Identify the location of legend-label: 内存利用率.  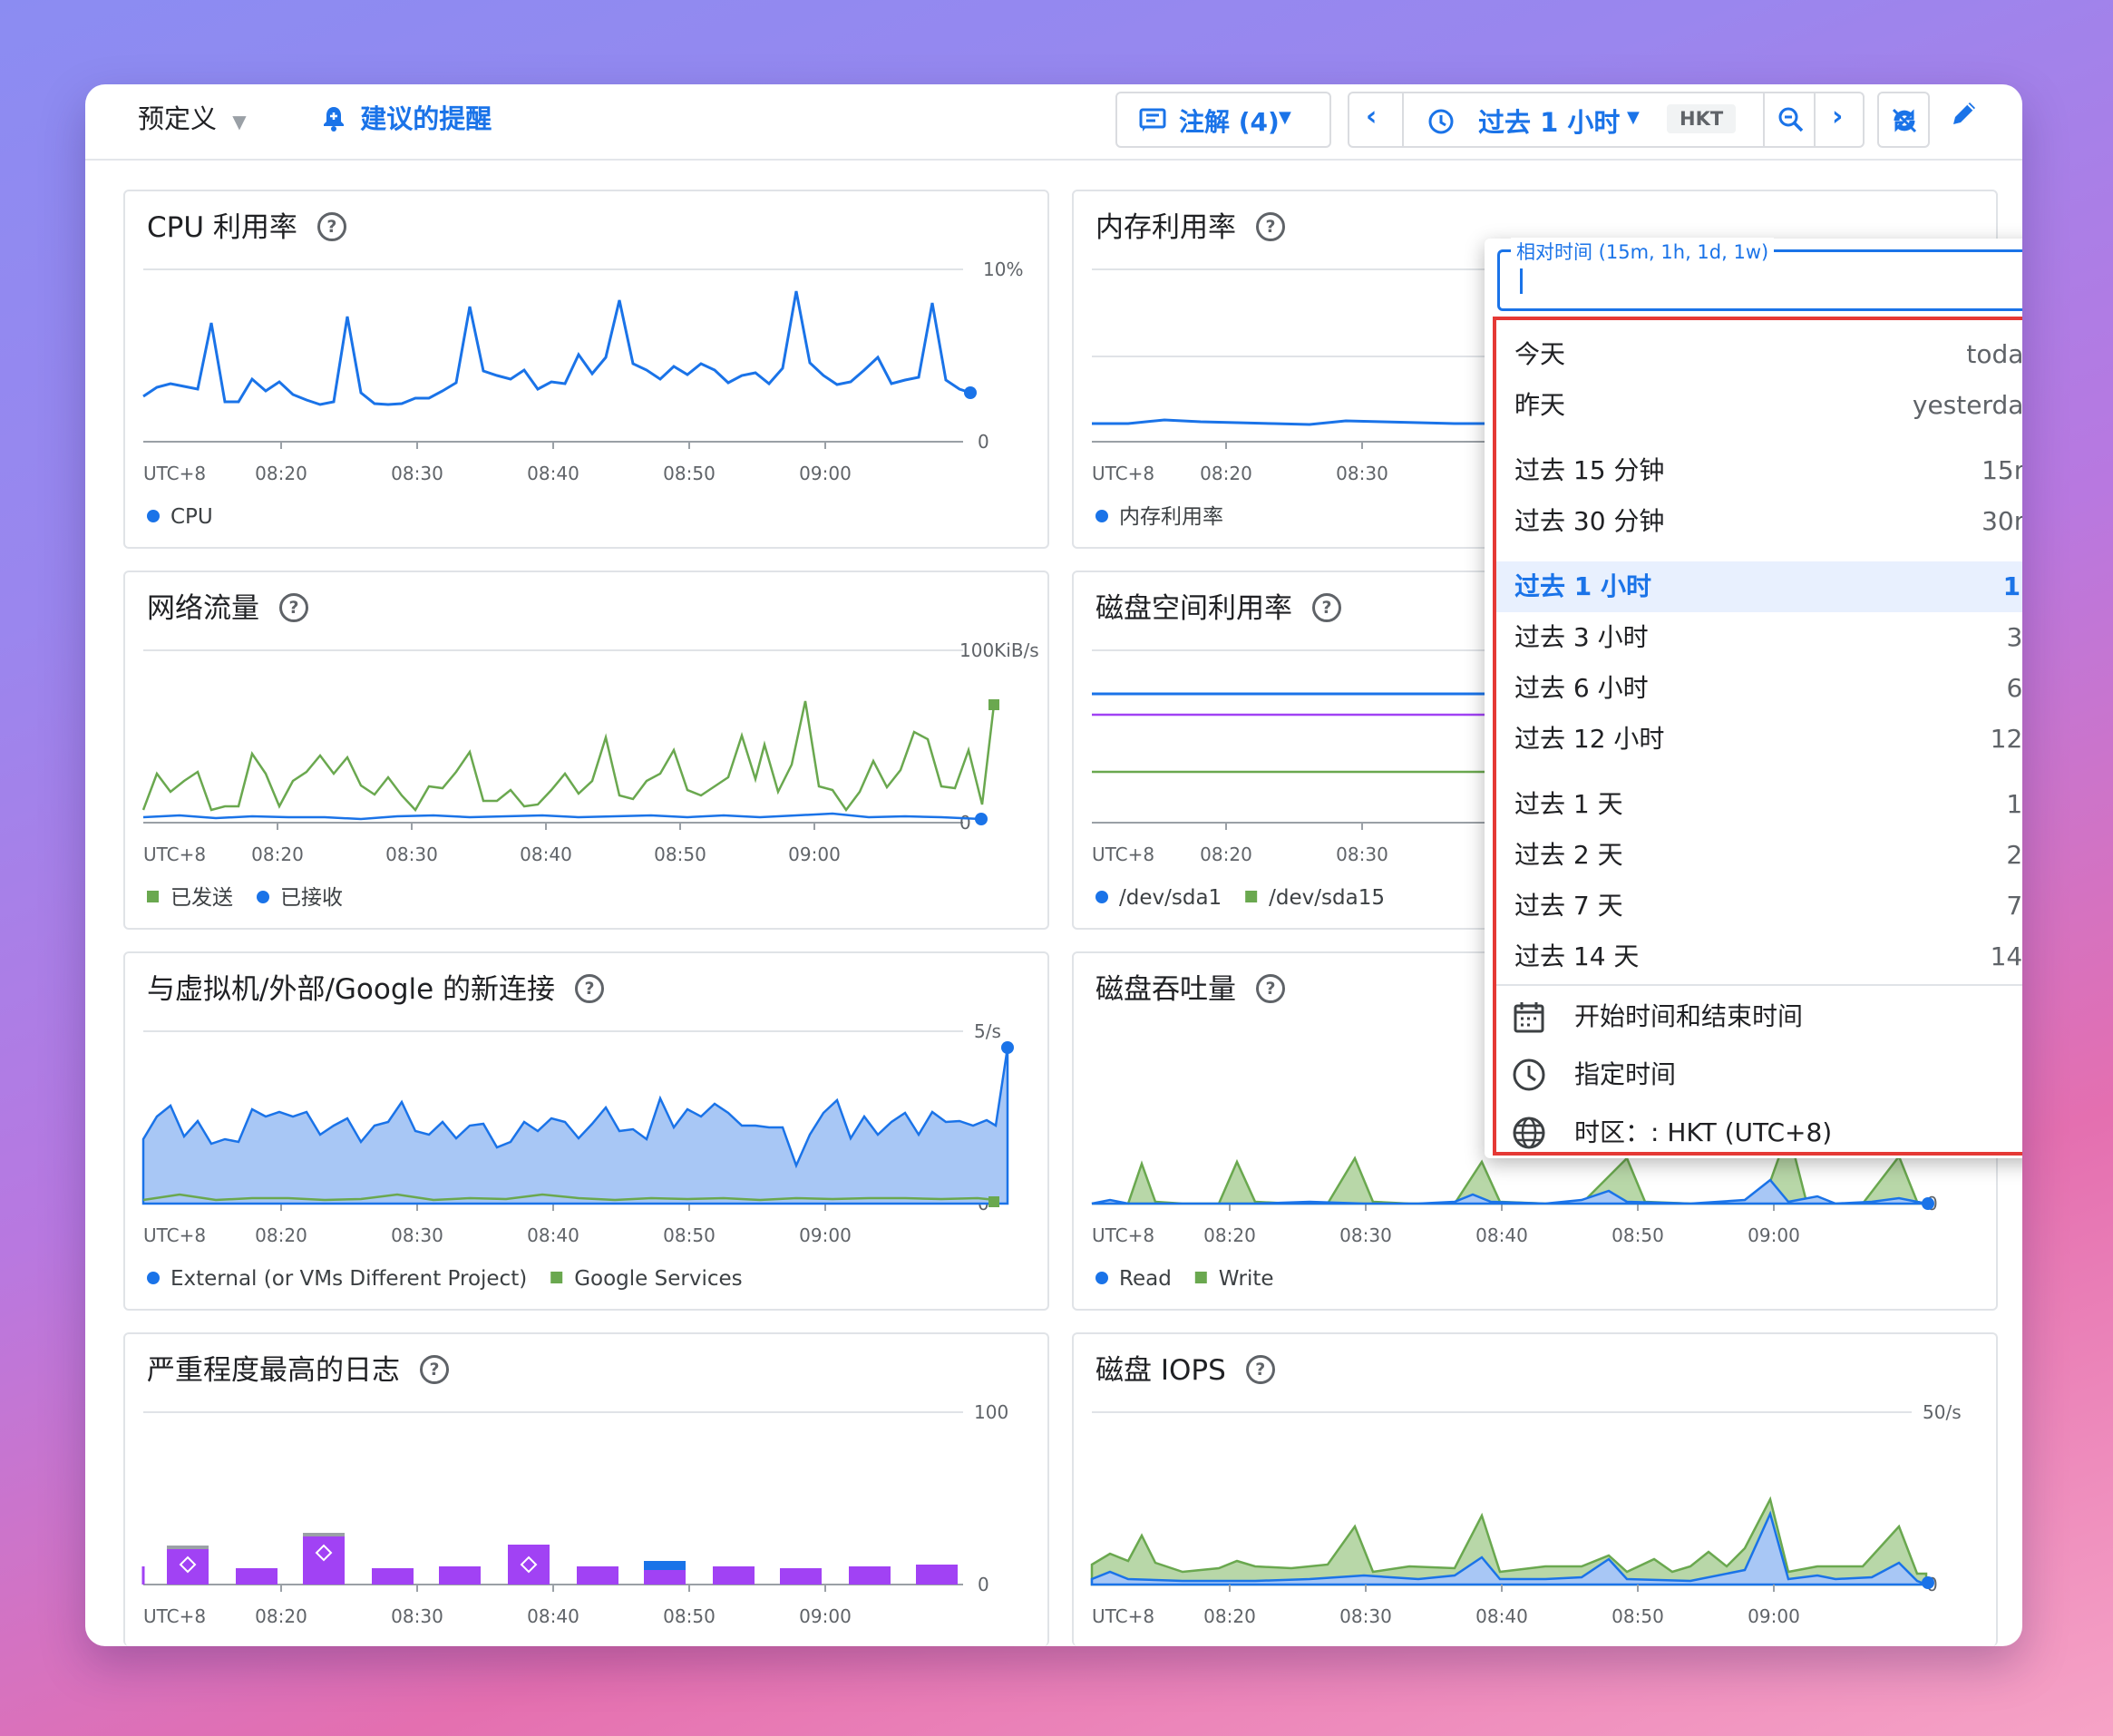
(1171, 517).